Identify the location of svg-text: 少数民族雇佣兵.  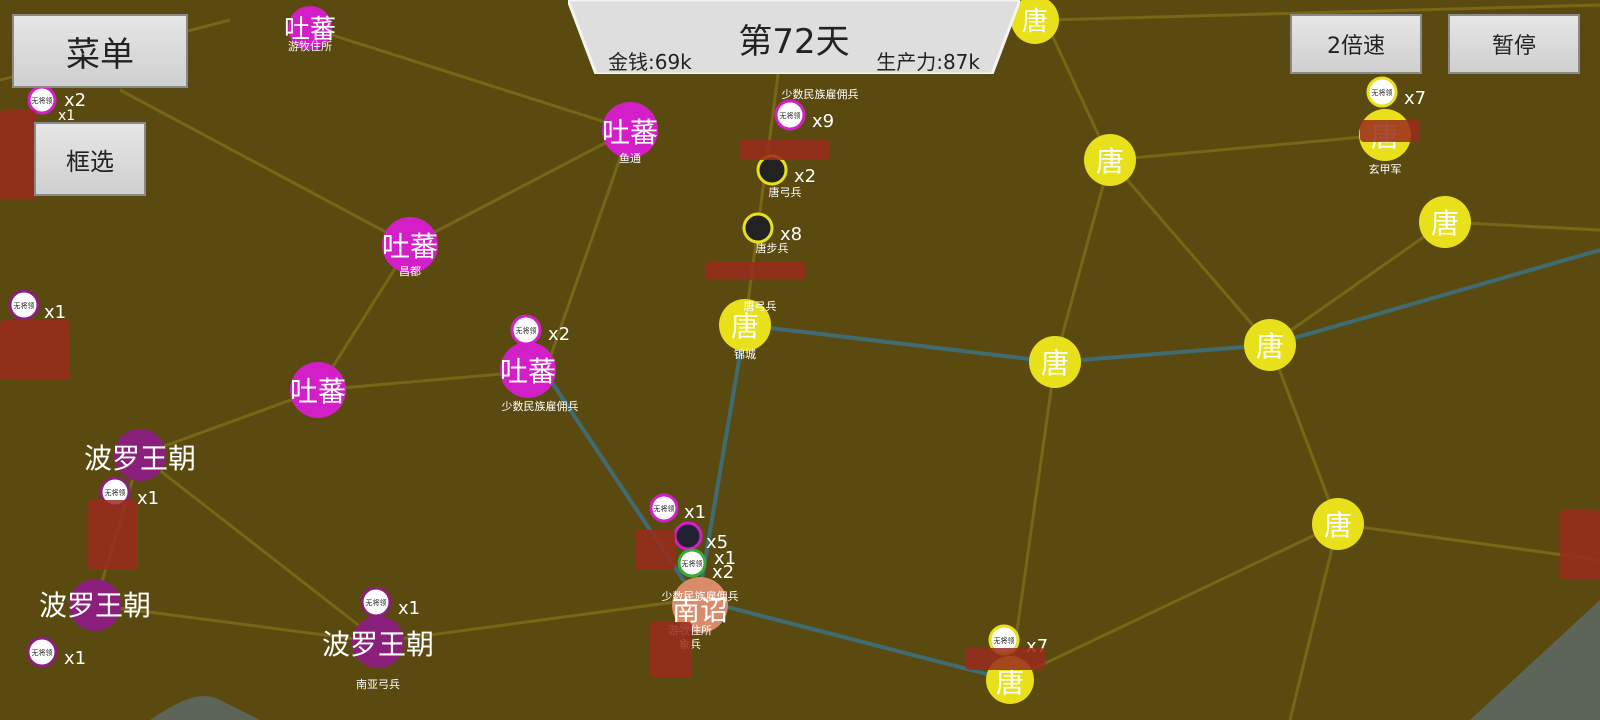
(540, 406).